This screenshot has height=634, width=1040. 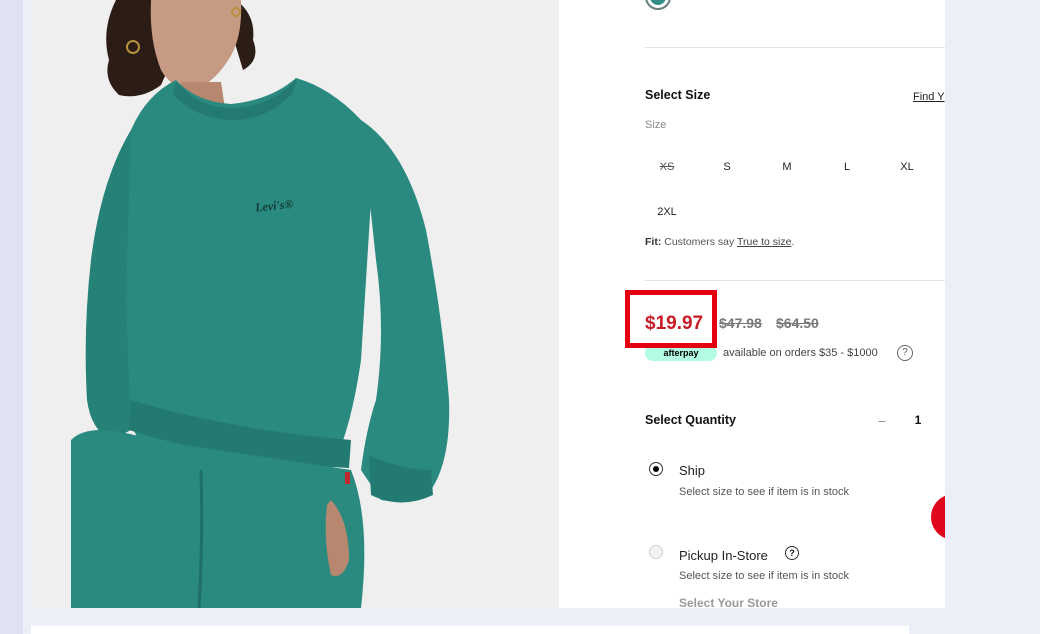 What do you see at coordinates (847, 167) in the screenshot?
I see `size-option-l: L` at bounding box center [847, 167].